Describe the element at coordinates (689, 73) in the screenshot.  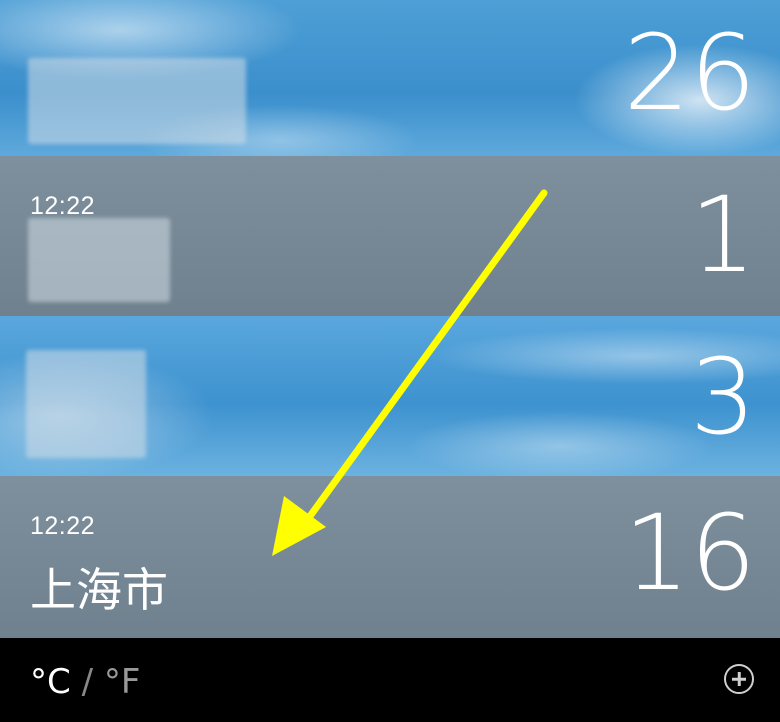
I see `city-temperature: 26` at that location.